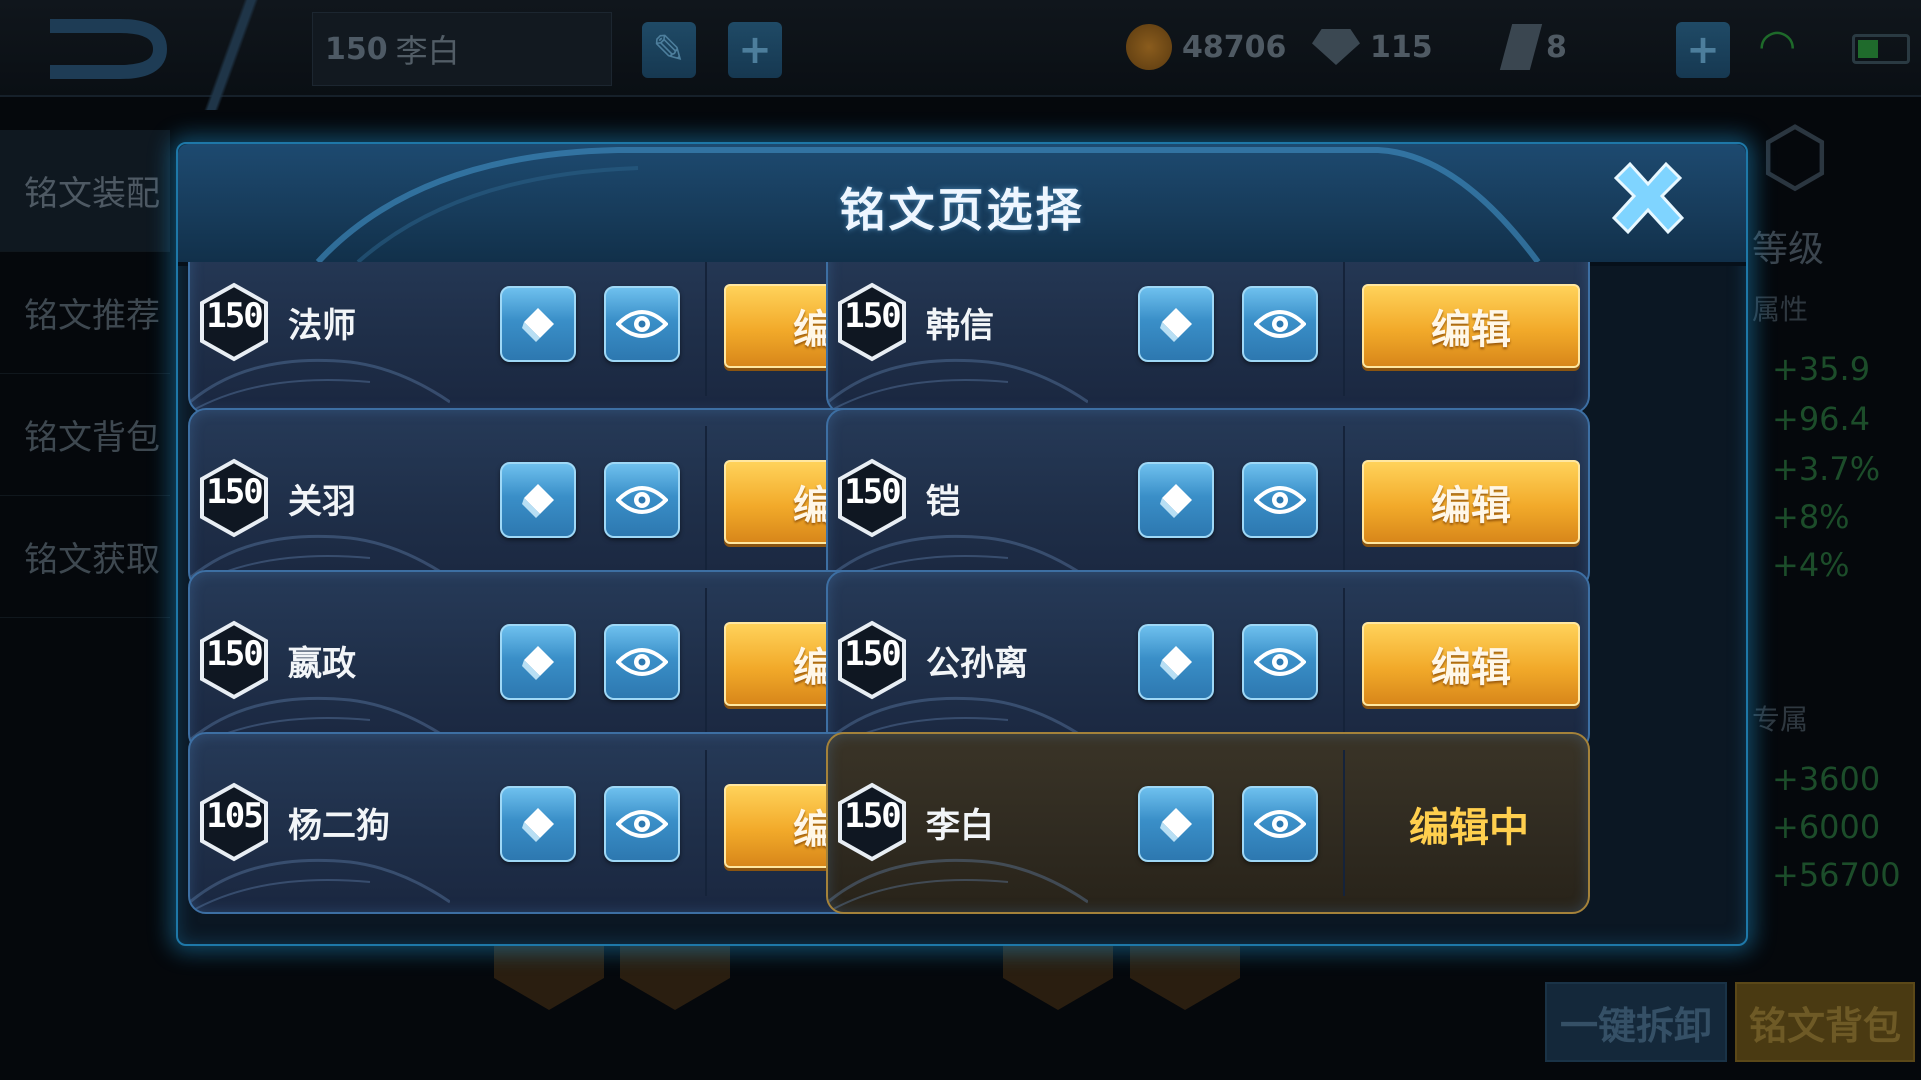 Image resolution: width=1921 pixels, height=1080 pixels. Describe the element at coordinates (322, 664) in the screenshot. I see `page-name: 嬴政` at that location.